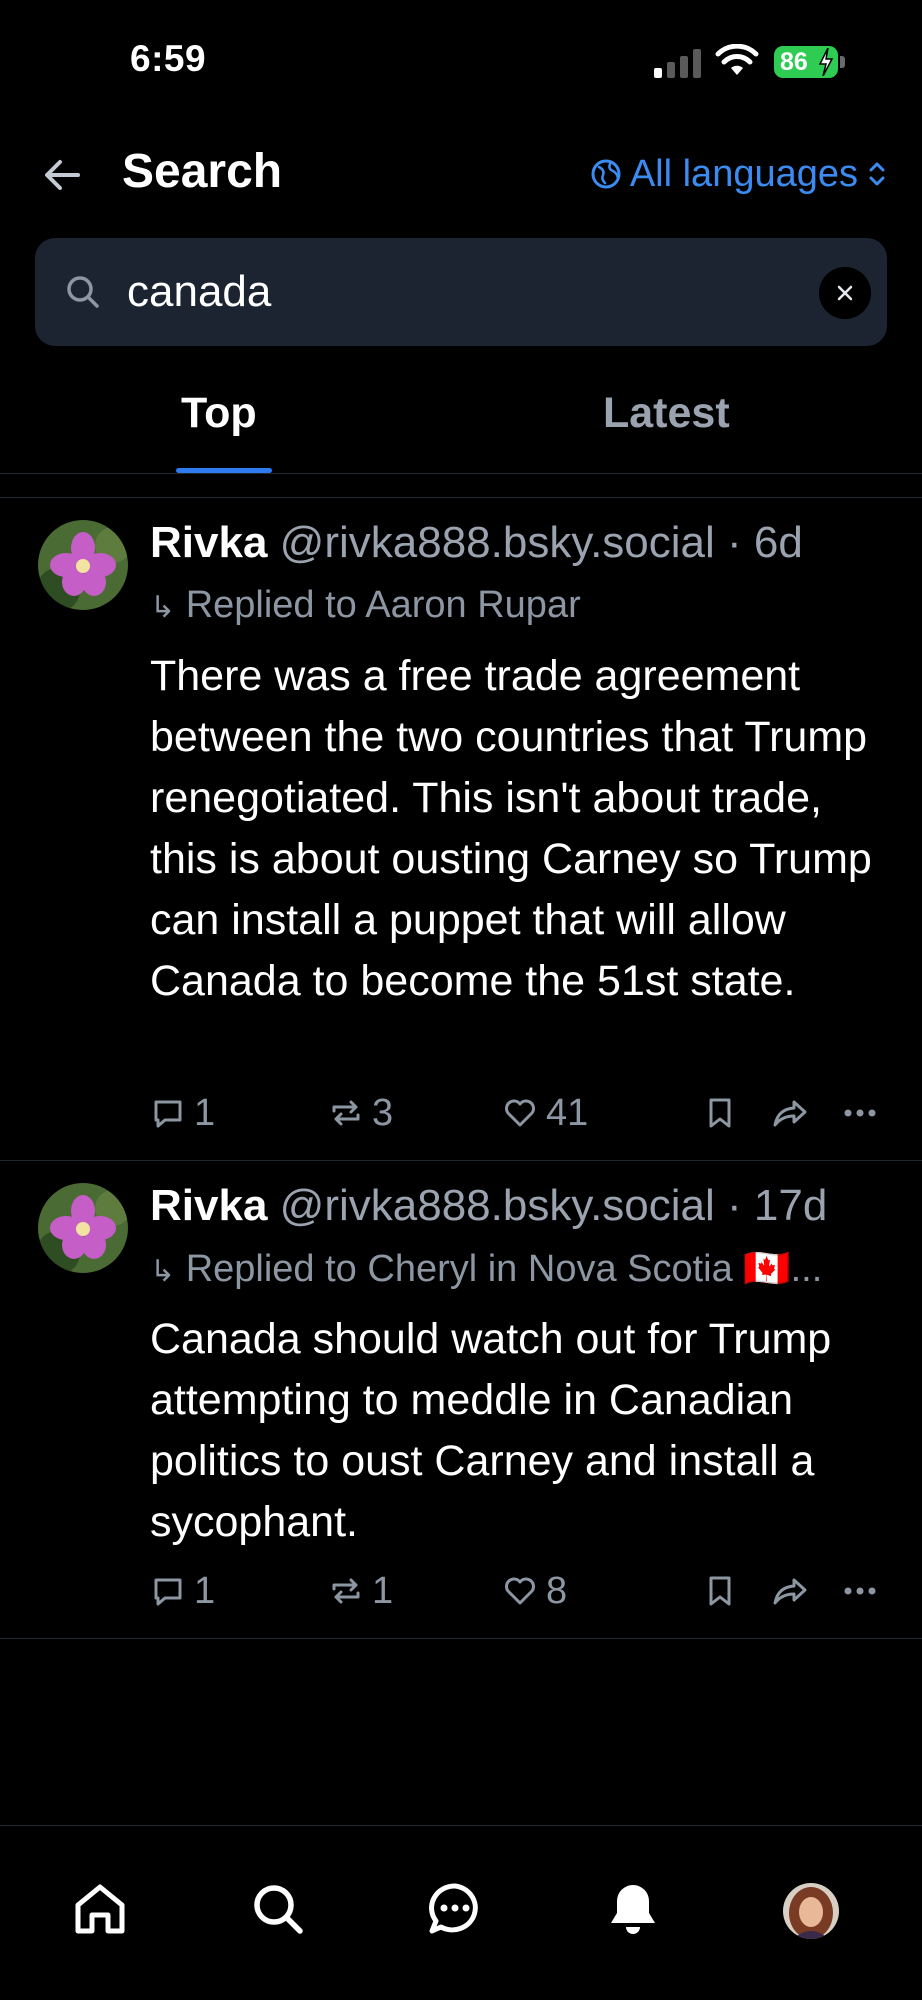 The width and height of the screenshot is (922, 2000). I want to click on header: Search All languages, so click(461, 175).